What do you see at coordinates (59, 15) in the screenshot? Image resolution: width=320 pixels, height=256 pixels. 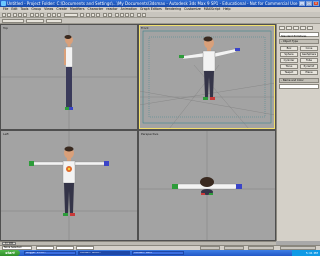 I see `scale-icon` at bounding box center [59, 15].